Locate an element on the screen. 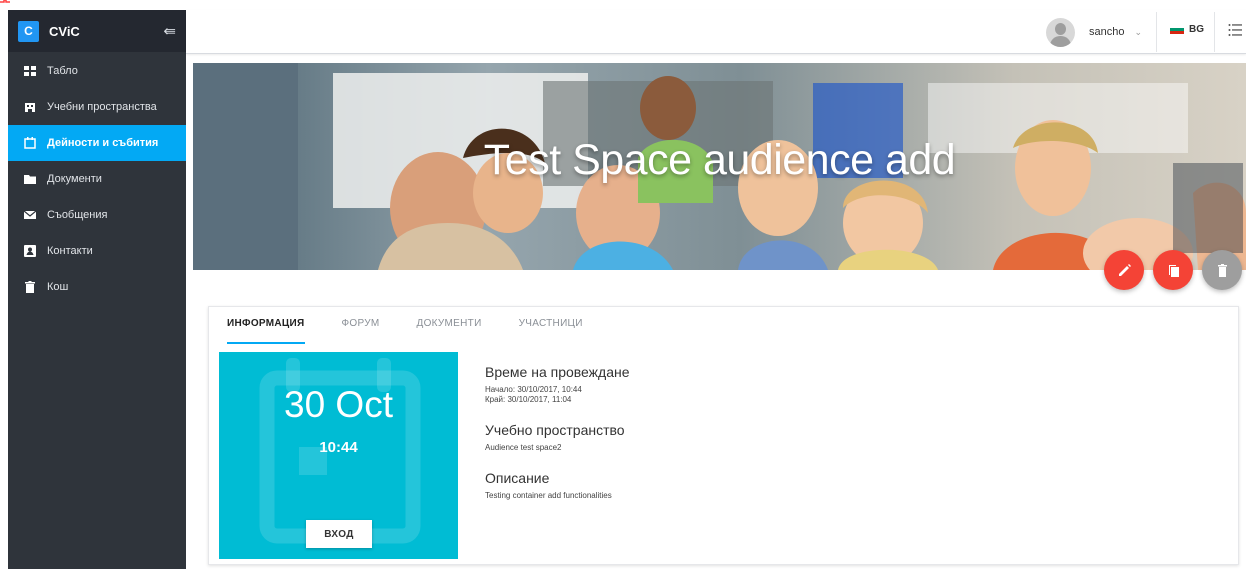 This screenshot has width=1246, height=569. learning-space-heading: Учебно пространство is located at coordinates (555, 430).